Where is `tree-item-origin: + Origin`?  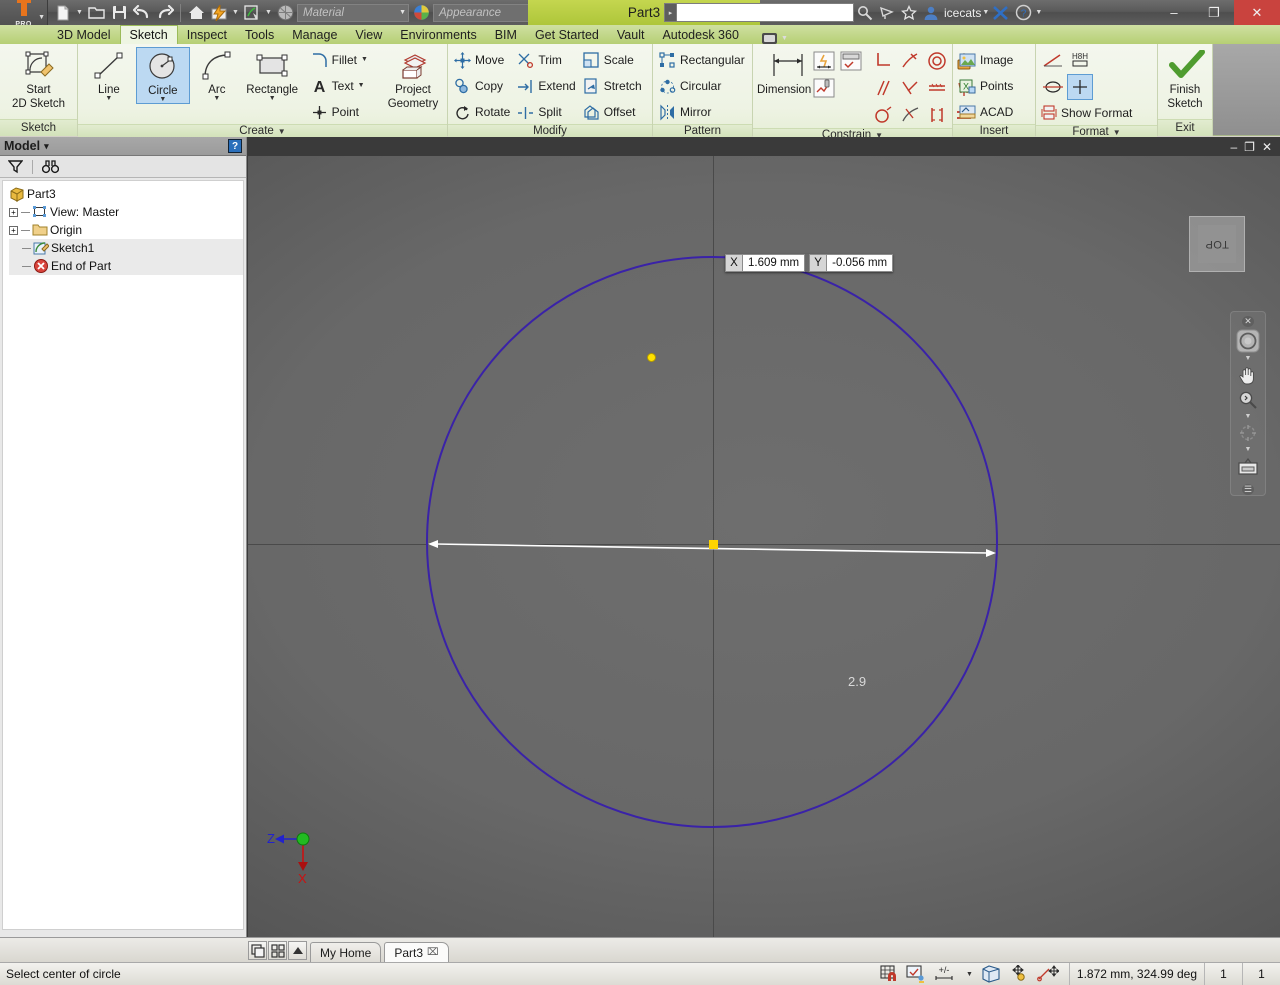 tree-item-origin: + Origin is located at coordinates (126, 230).